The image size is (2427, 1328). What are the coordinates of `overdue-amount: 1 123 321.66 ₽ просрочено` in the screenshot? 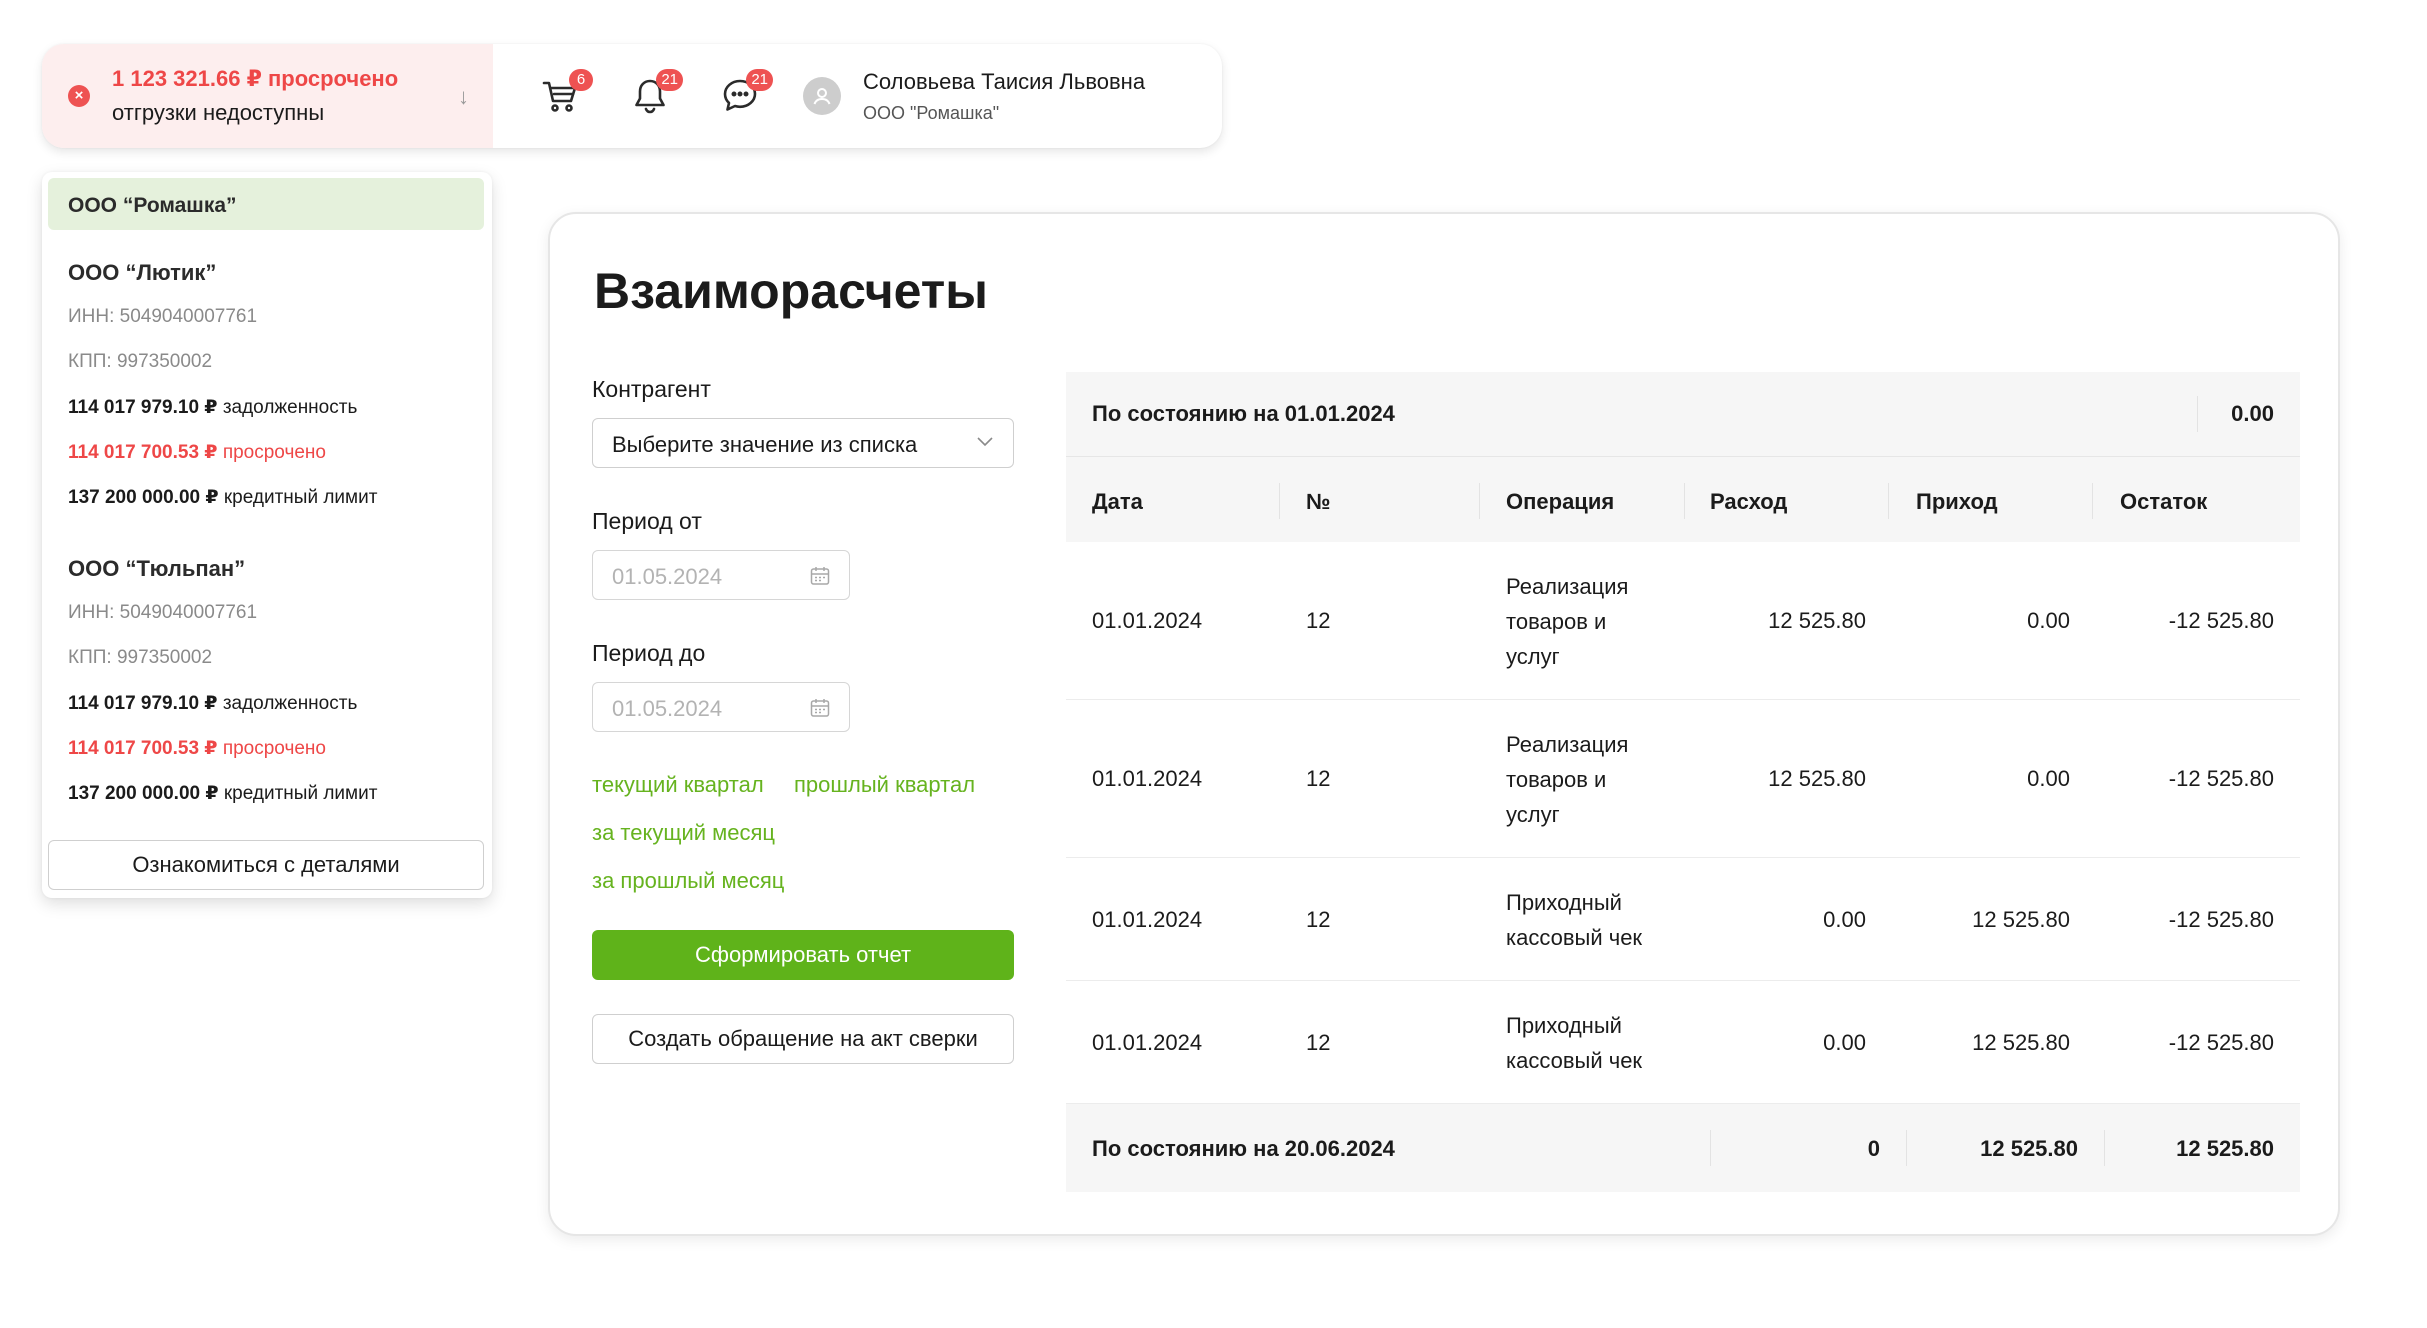 It's located at (255, 78).